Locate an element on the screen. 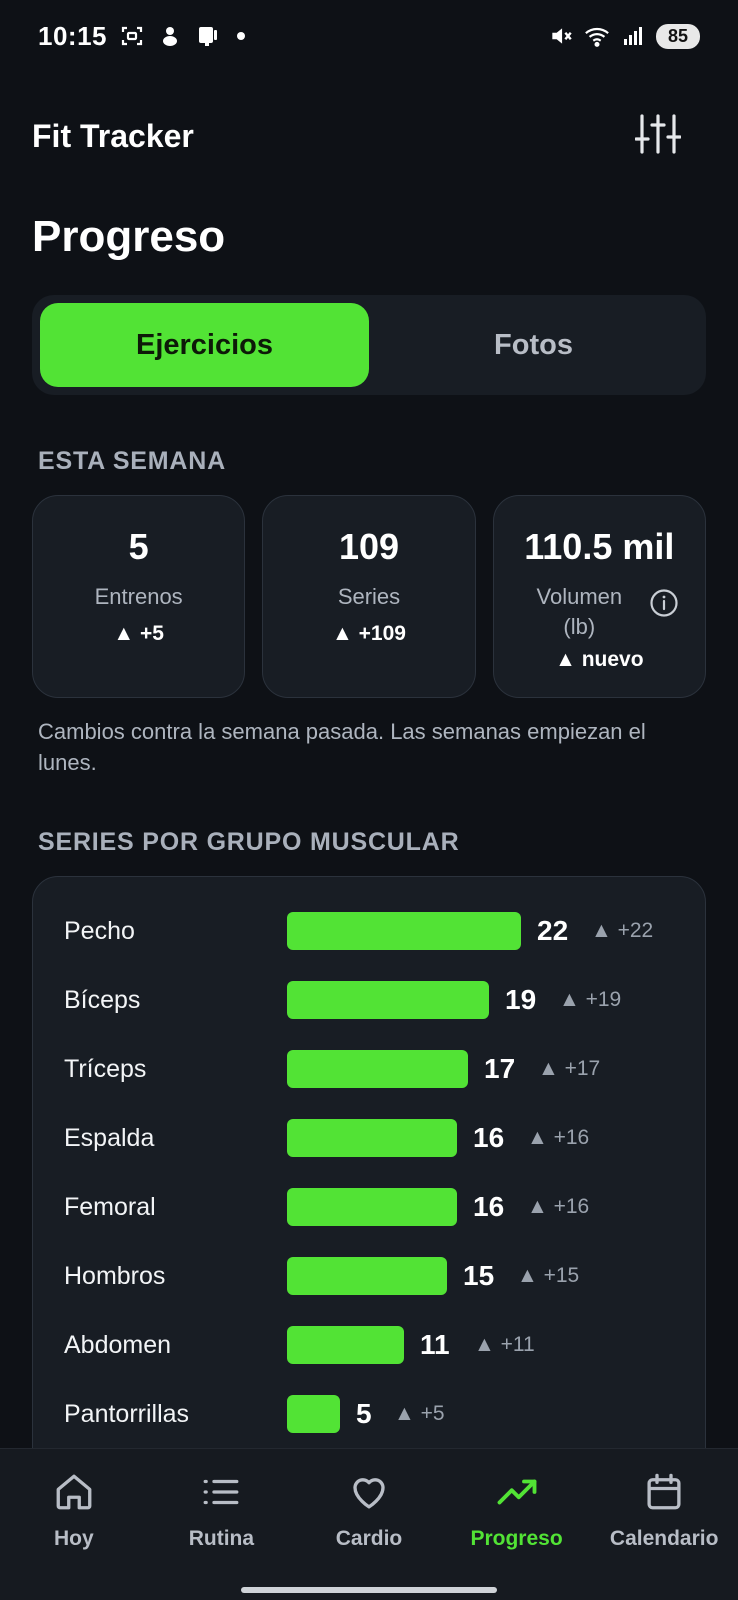 Image resolution: width=738 pixels, height=1600 pixels. stat-label: Volumen (lb) is located at coordinates (579, 611).